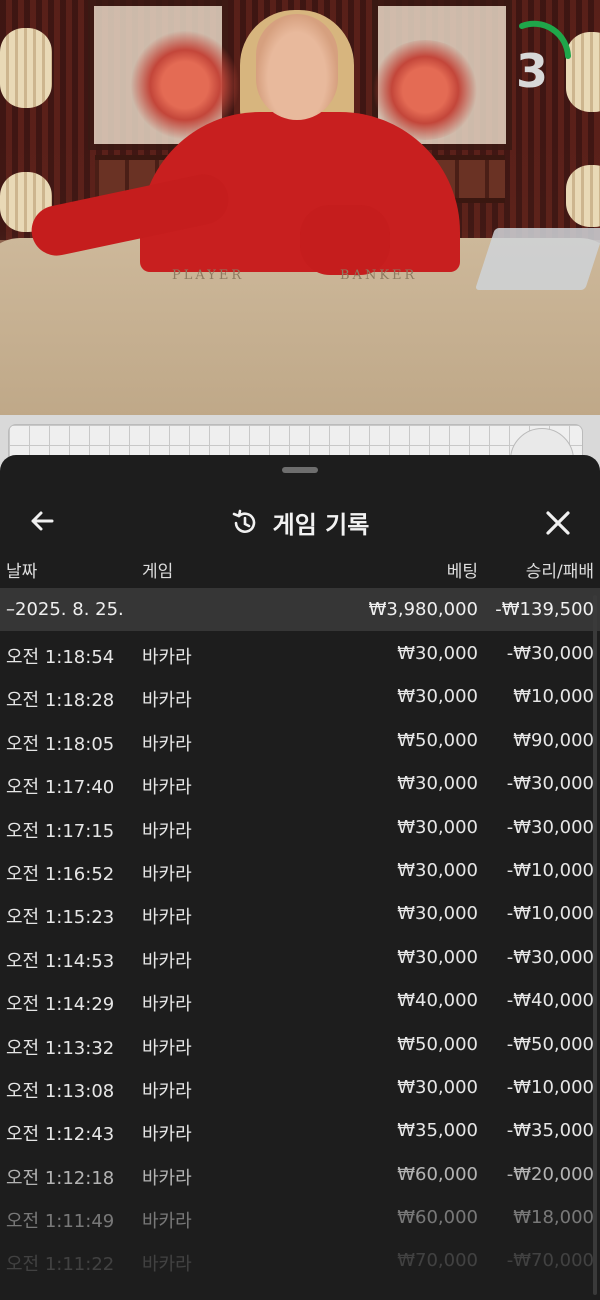 Image resolution: width=600 pixels, height=1300 pixels. What do you see at coordinates (437, 1131) in the screenshot?
I see `row-bet: ₩35,000` at bounding box center [437, 1131].